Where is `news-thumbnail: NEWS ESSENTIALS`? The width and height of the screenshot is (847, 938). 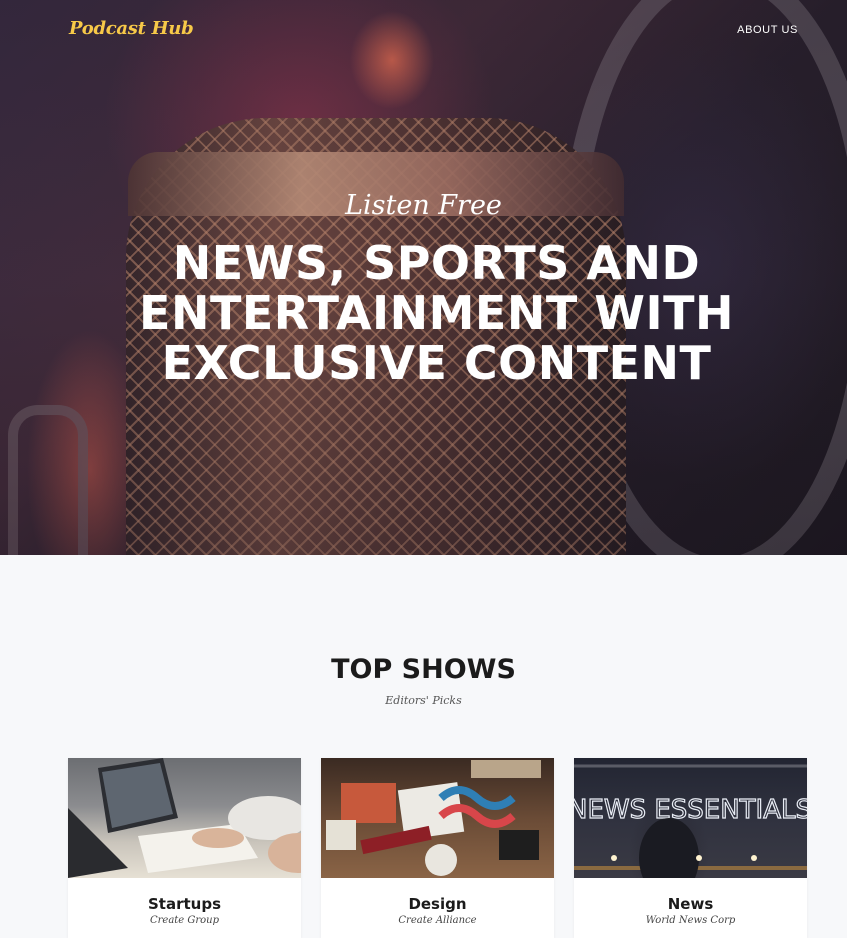
news-thumbnail: NEWS ESSENTIALS is located at coordinates (690, 818).